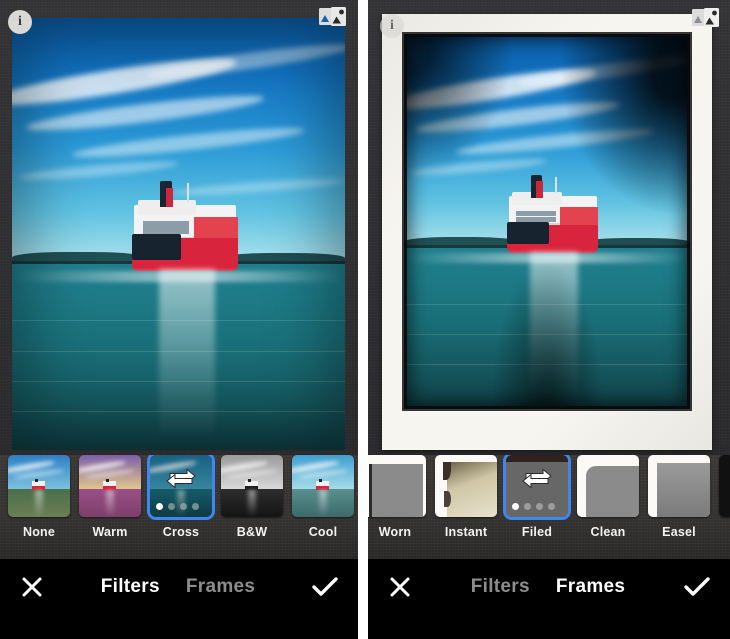 The image size is (730, 639). I want to click on panel-divider, so click(363, 319).